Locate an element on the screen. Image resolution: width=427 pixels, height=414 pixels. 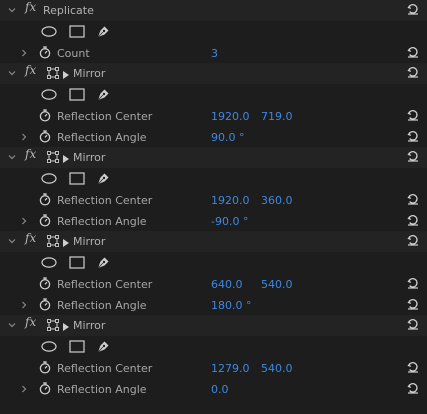
param-value: 0.0 is located at coordinates (220, 389).